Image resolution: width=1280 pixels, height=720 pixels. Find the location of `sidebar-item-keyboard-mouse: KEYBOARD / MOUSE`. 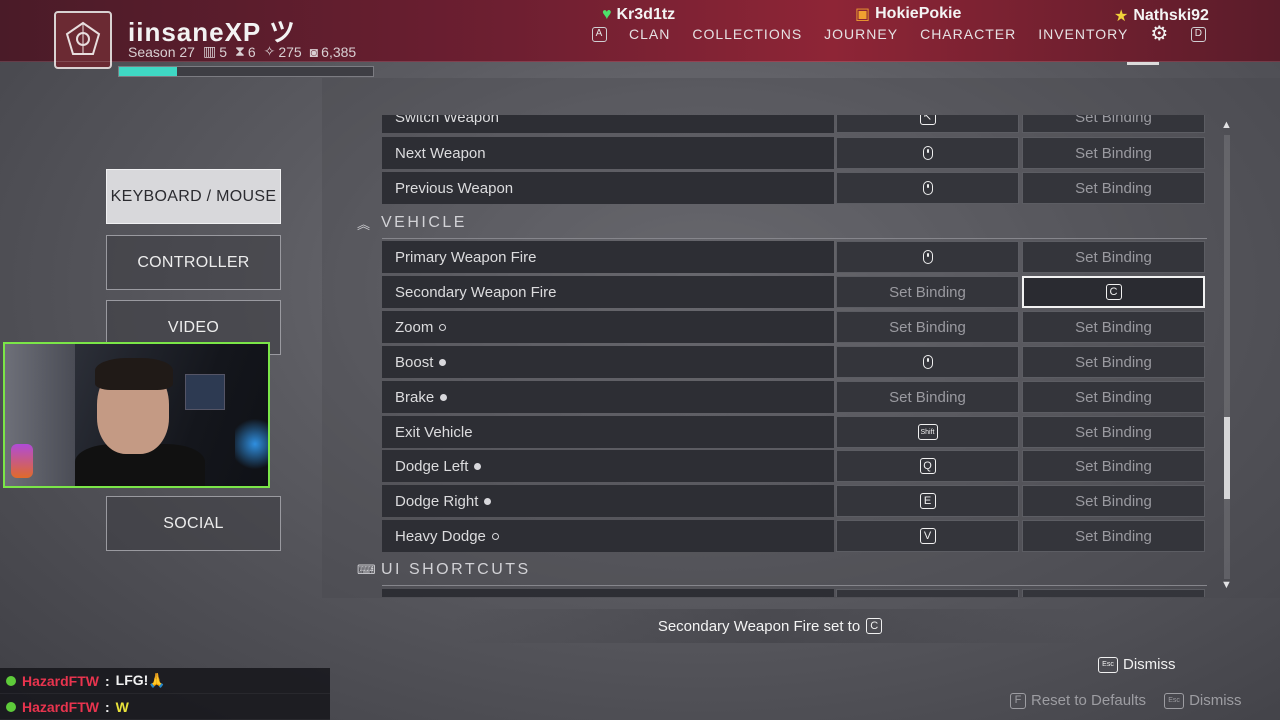

sidebar-item-keyboard-mouse: KEYBOARD / MOUSE is located at coordinates (193, 196).